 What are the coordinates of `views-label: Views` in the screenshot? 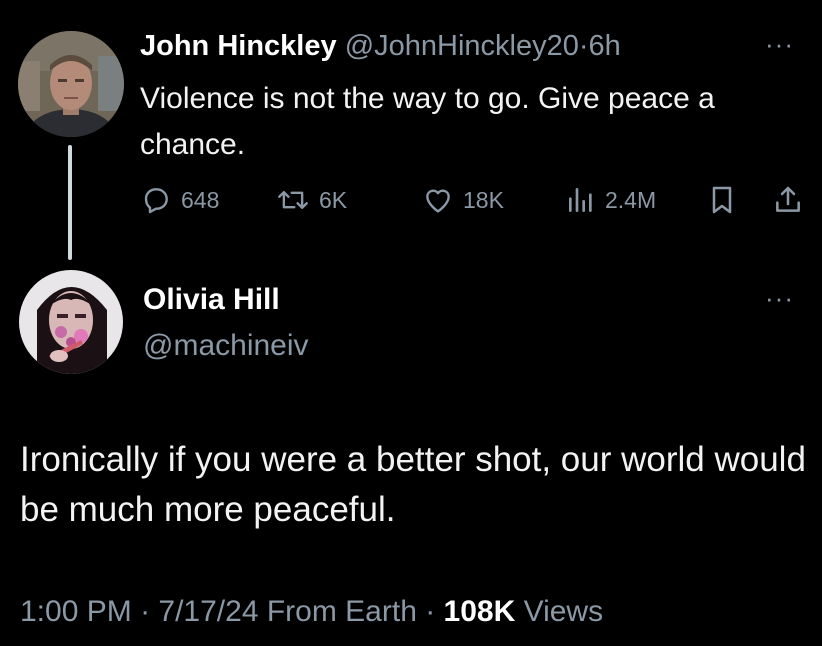 It's located at (563, 611).